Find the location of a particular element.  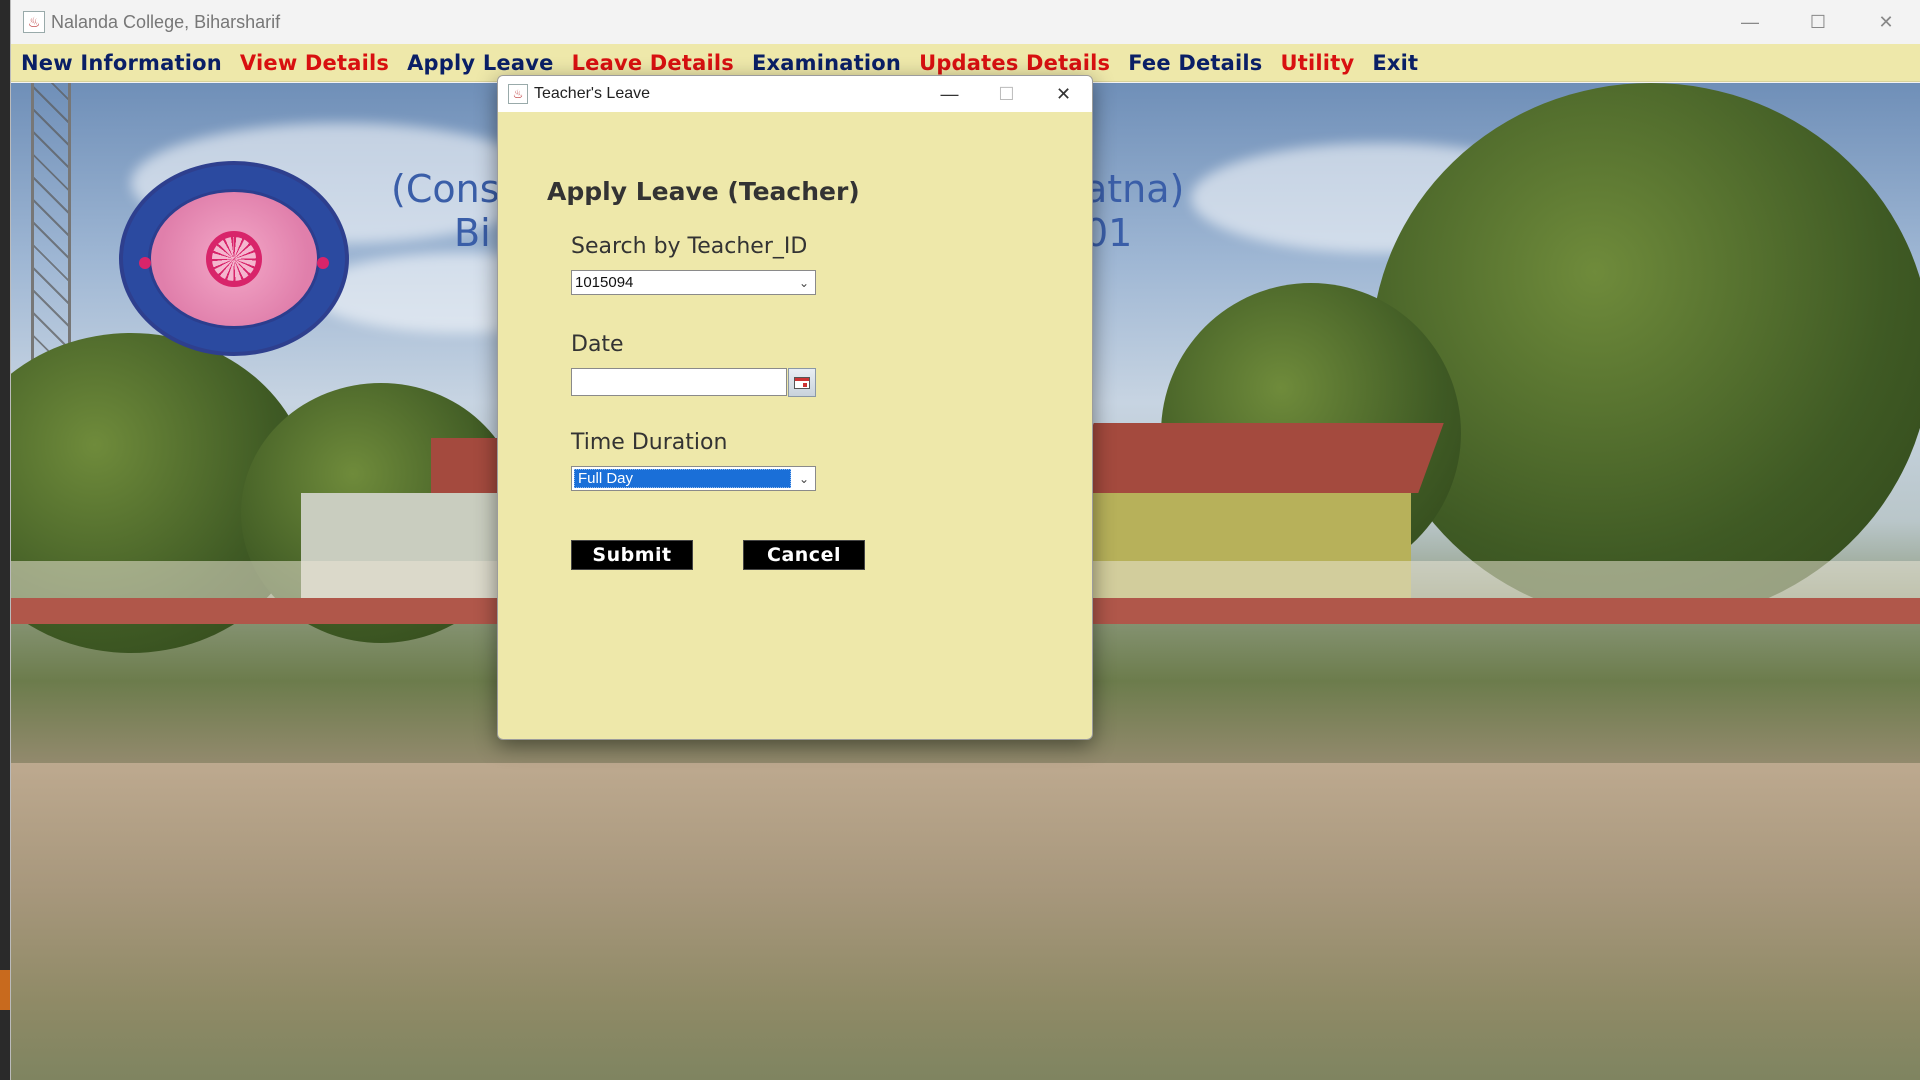

dialog-window-controls: — ☐ ✕ is located at coordinates (1006, 94).